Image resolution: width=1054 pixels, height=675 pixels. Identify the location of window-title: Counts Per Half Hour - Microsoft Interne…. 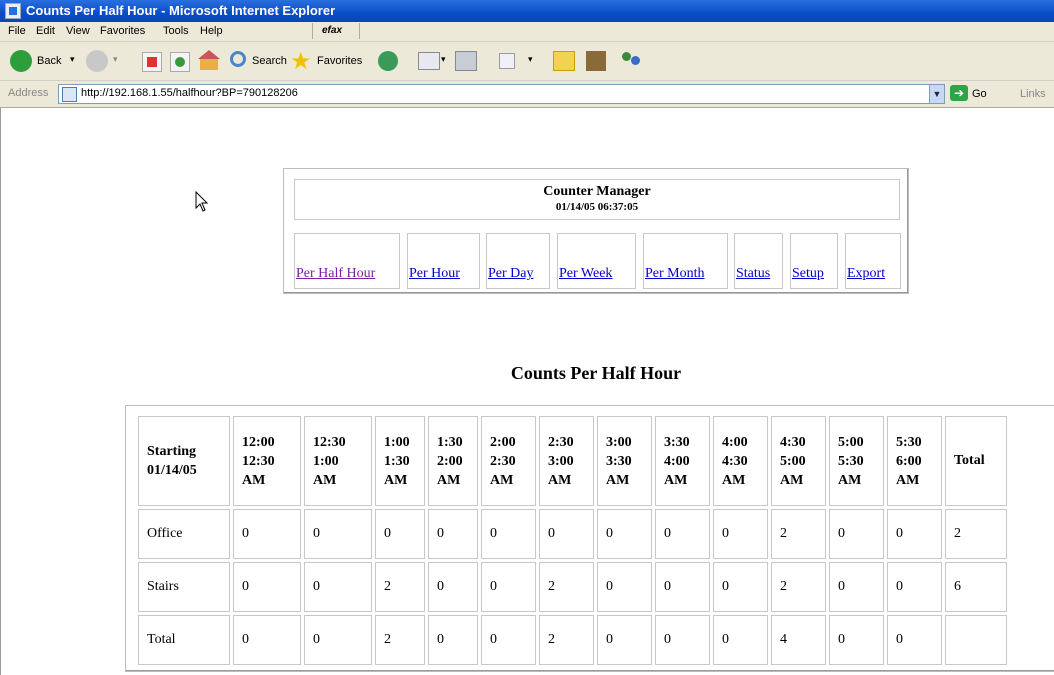
(181, 10).